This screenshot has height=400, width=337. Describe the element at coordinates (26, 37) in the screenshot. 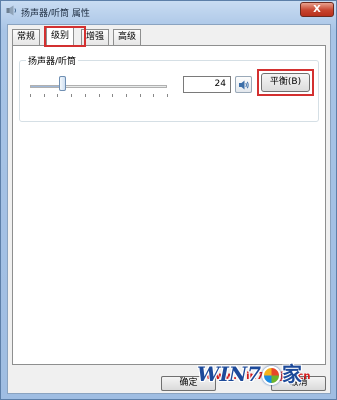

I see `tab-general: 常规` at that location.